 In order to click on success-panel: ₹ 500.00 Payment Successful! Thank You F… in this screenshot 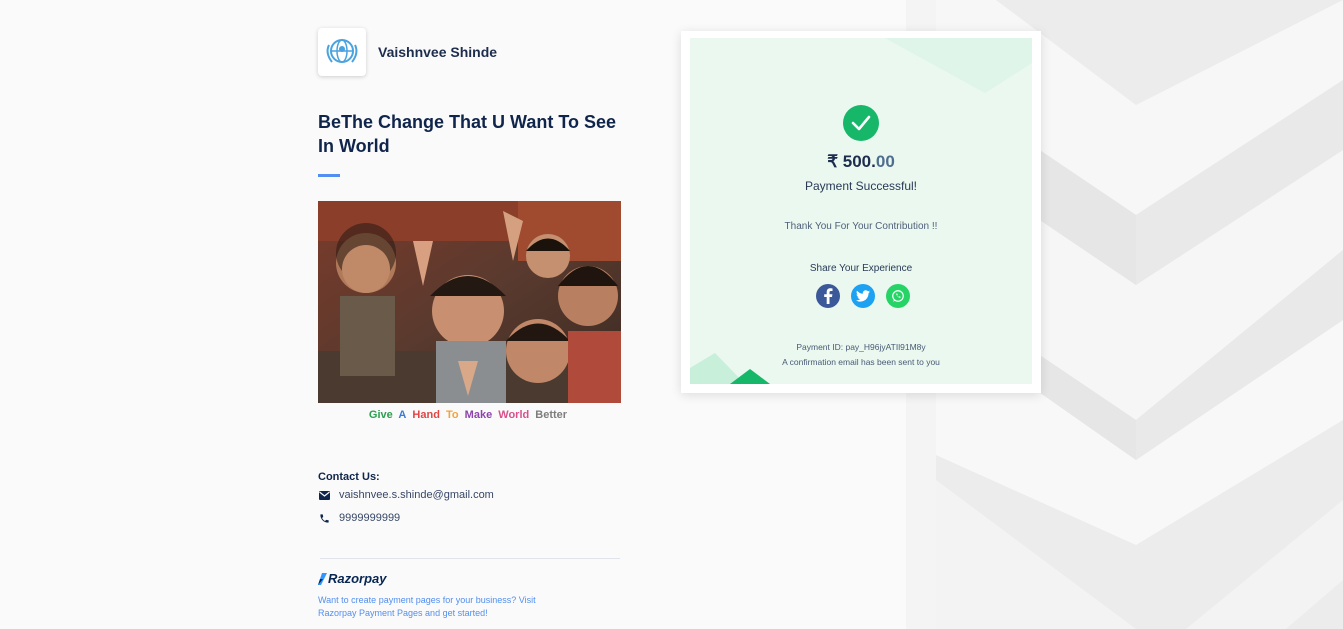, I will do `click(861, 211)`.